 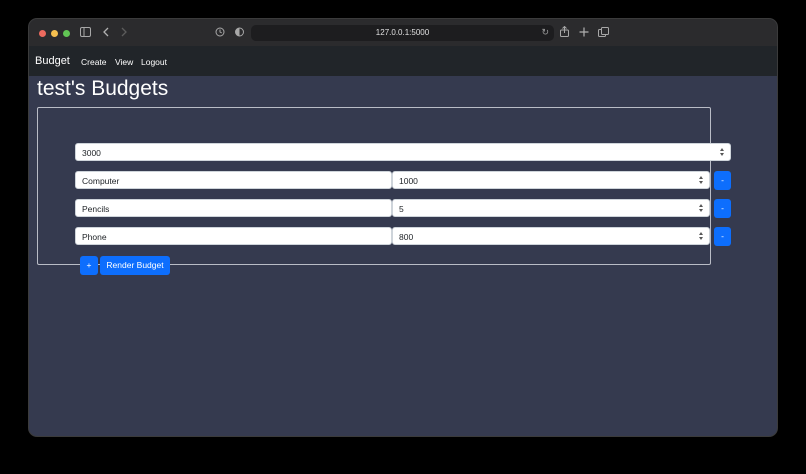 I want to click on zoom-window-button, so click(x=66, y=33).